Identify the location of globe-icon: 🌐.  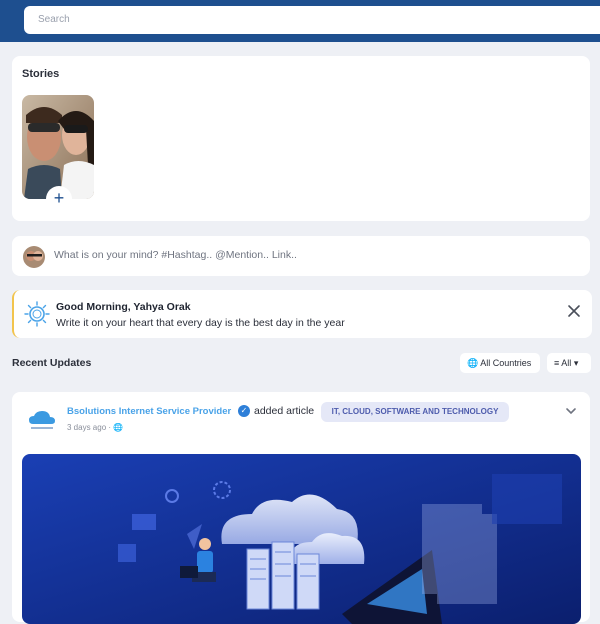
(473, 363).